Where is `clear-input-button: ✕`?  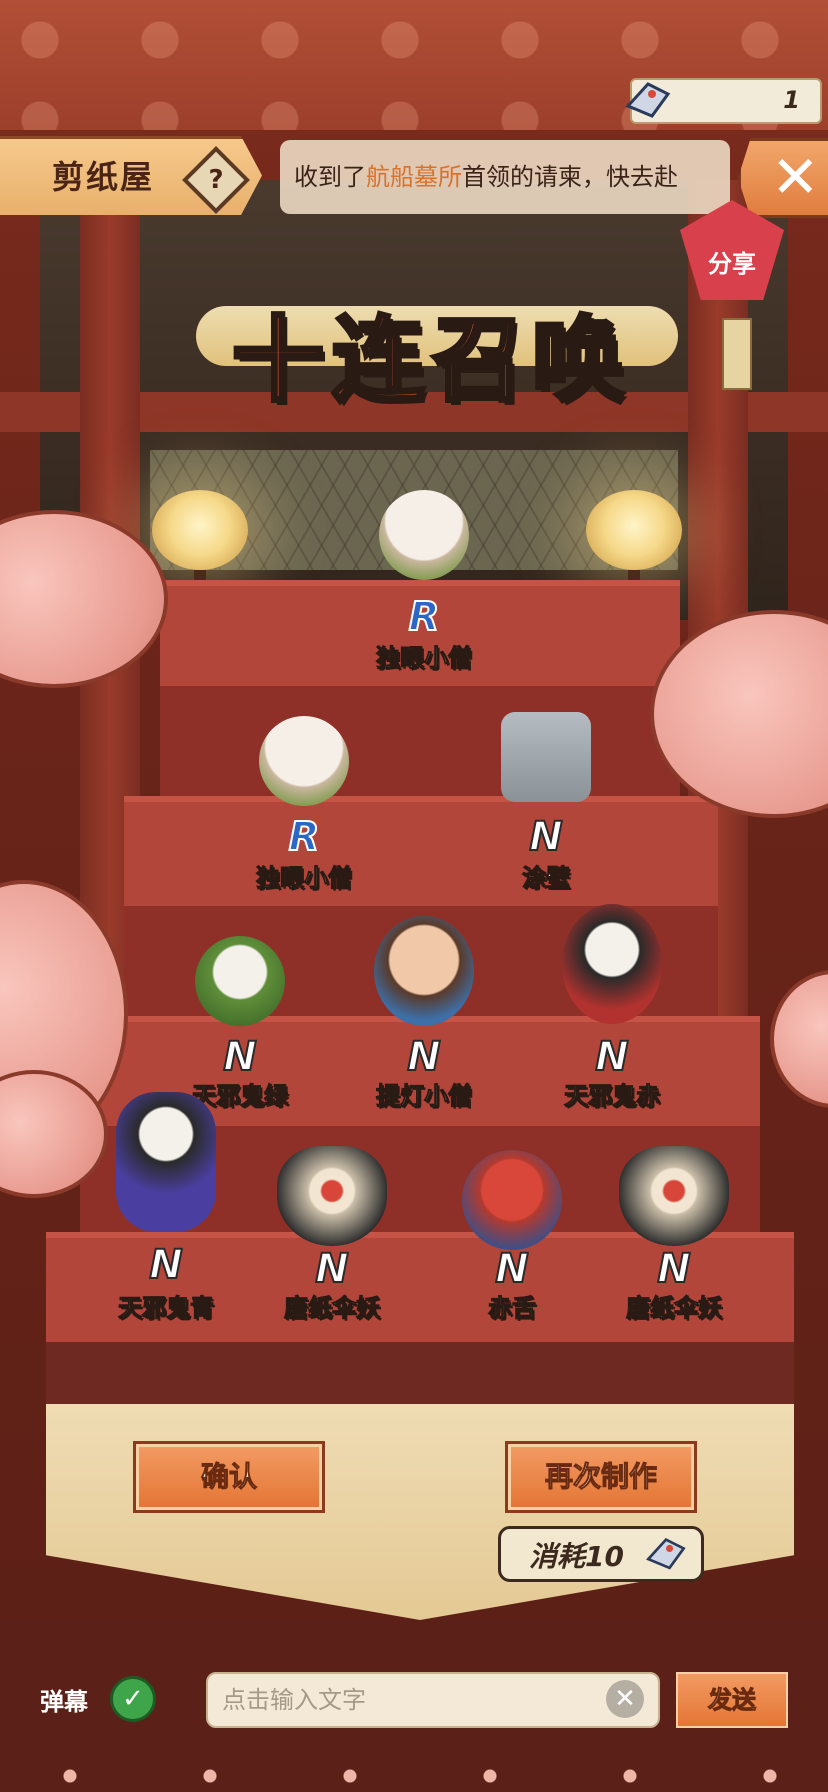 clear-input-button: ✕ is located at coordinates (625, 1699).